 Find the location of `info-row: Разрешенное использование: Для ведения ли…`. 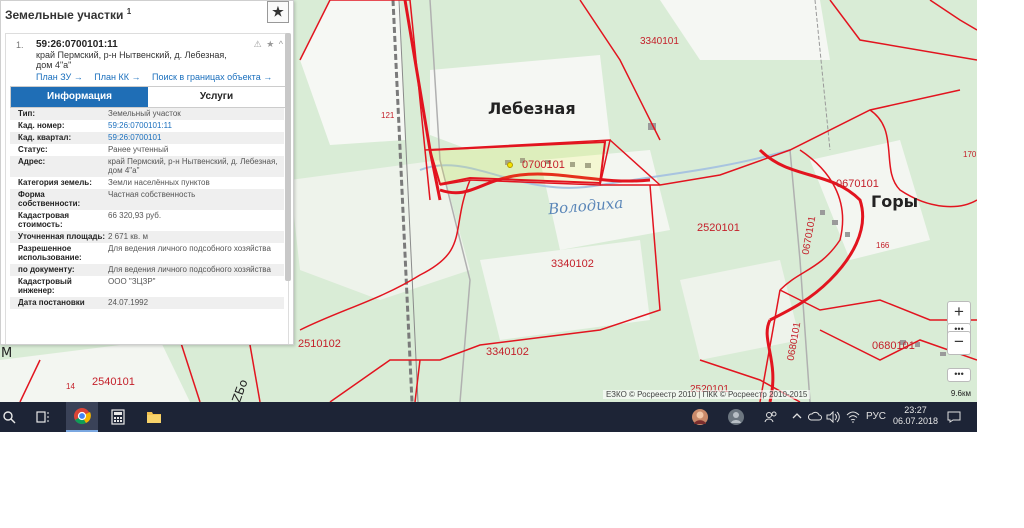

info-row: Разрешенное использование: Для ведения ли… is located at coordinates (147, 253).